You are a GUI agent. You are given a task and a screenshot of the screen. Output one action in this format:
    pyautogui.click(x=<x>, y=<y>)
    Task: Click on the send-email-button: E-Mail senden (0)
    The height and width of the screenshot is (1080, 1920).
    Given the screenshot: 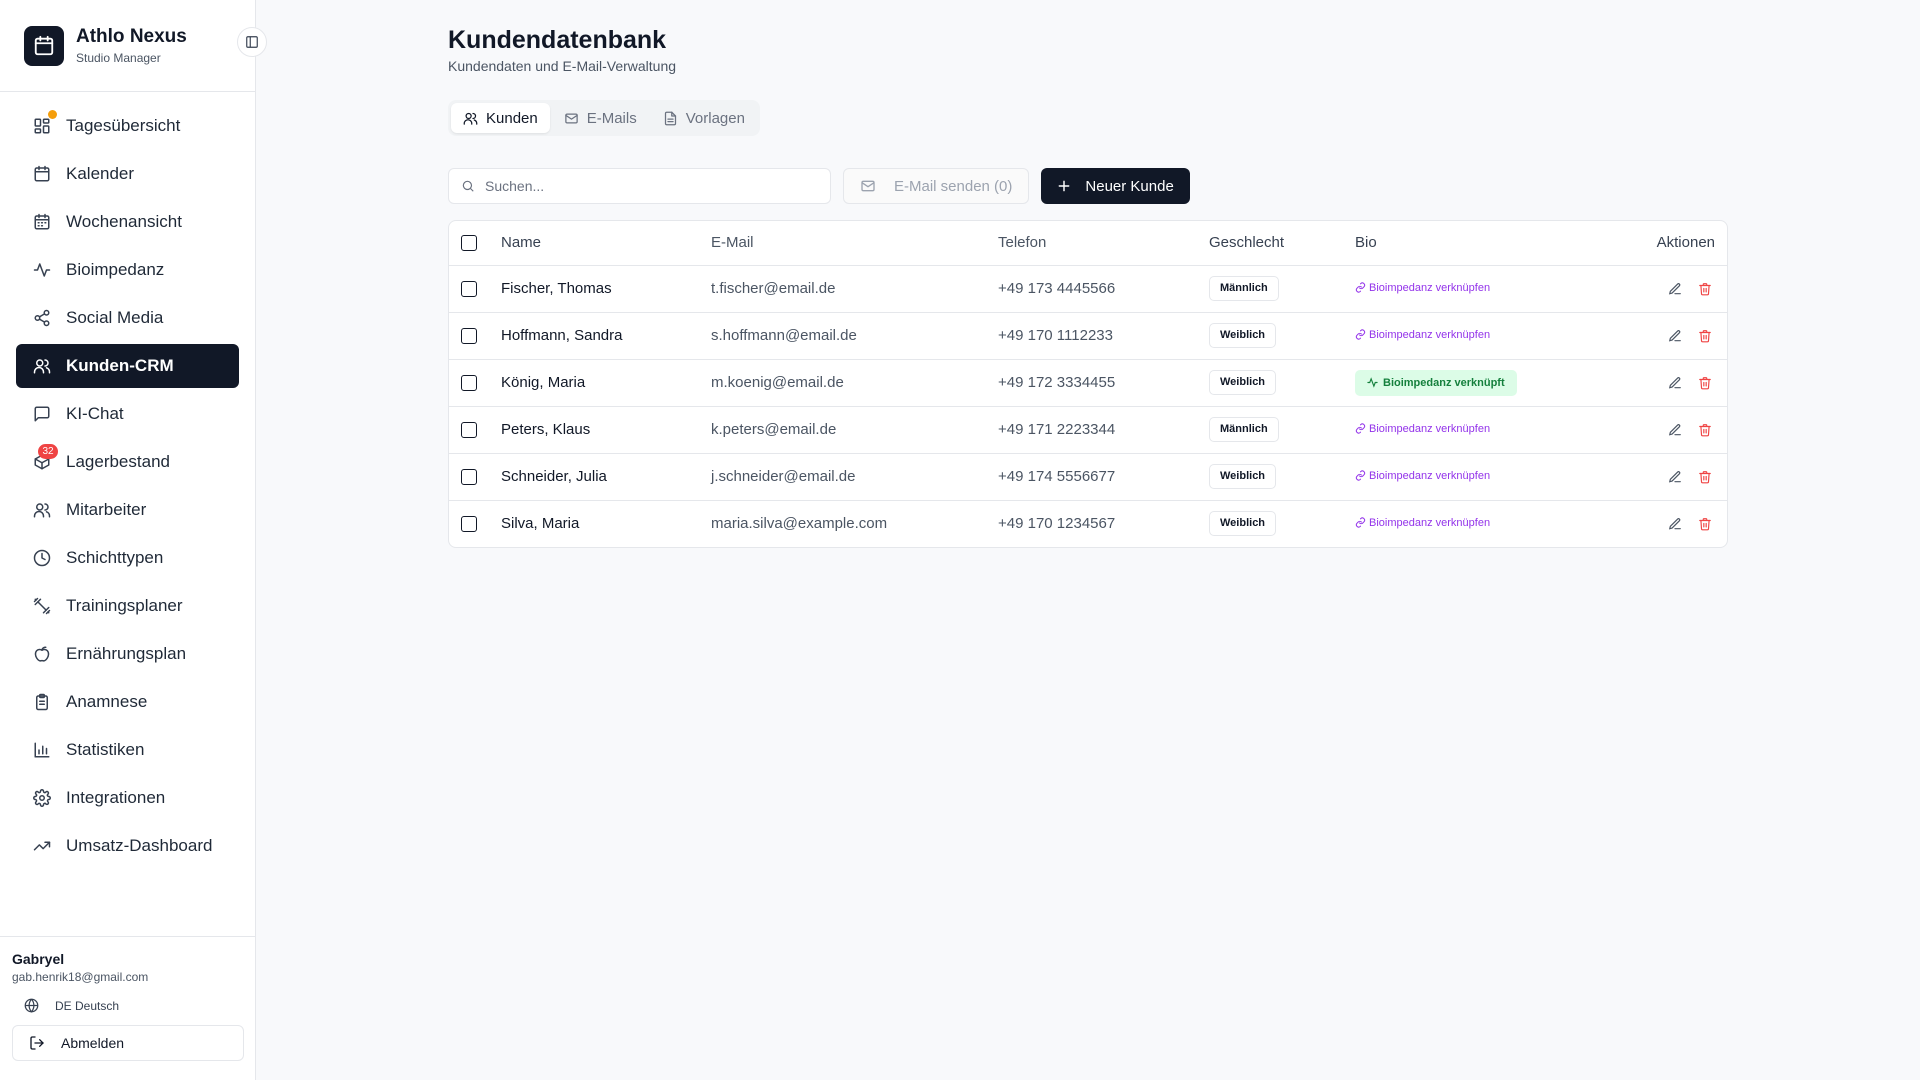 What is the action you would take?
    pyautogui.click(x=936, y=186)
    